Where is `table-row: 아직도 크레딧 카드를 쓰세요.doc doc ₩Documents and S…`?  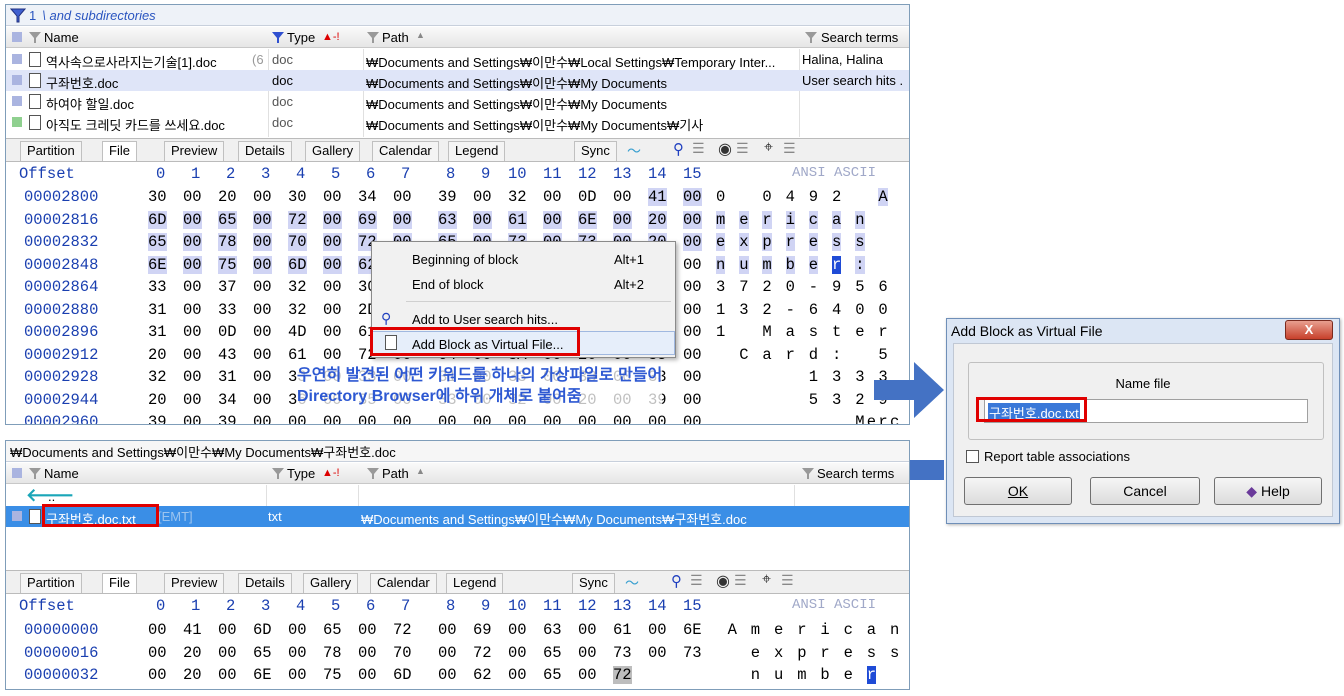 table-row: 아직도 크레딧 카드를 쓰세요.doc doc ₩Documents and S… is located at coordinates (457, 122).